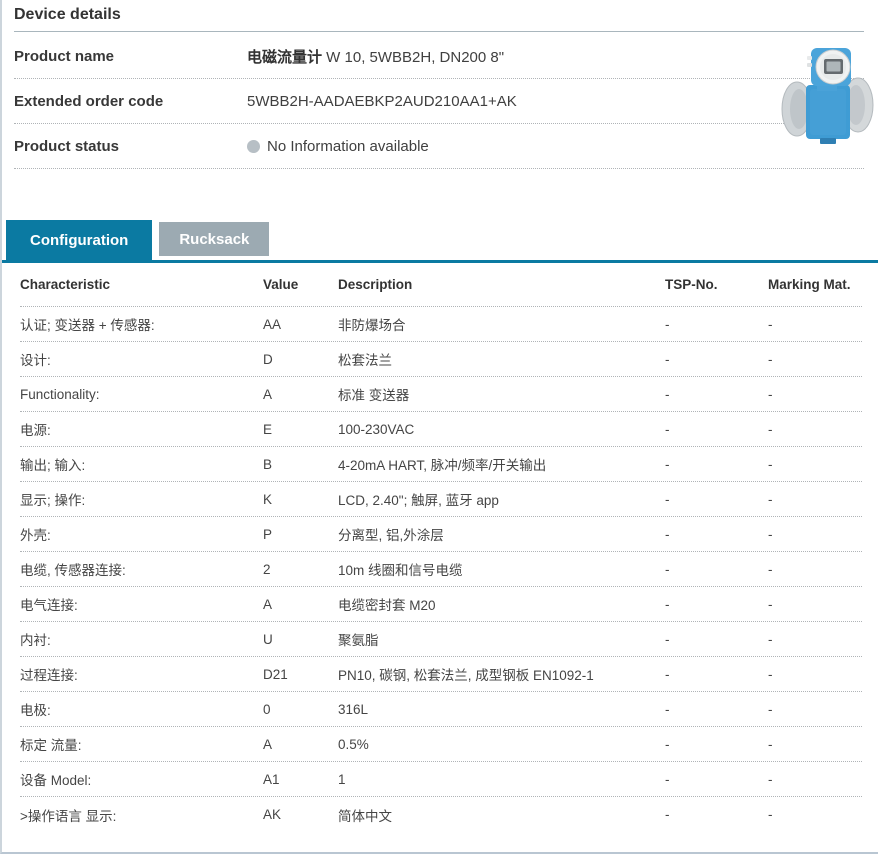 This screenshot has width=878, height=854. I want to click on table-row: 显示; 操作: K LCD, 2.40"; 触屏, 蓝牙 app - -, so click(441, 499).